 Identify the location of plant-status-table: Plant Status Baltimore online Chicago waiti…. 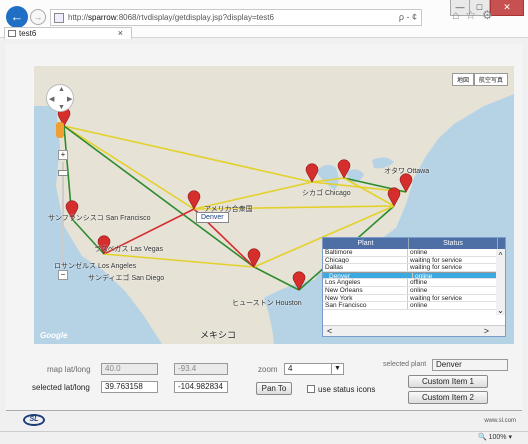
(414, 287).